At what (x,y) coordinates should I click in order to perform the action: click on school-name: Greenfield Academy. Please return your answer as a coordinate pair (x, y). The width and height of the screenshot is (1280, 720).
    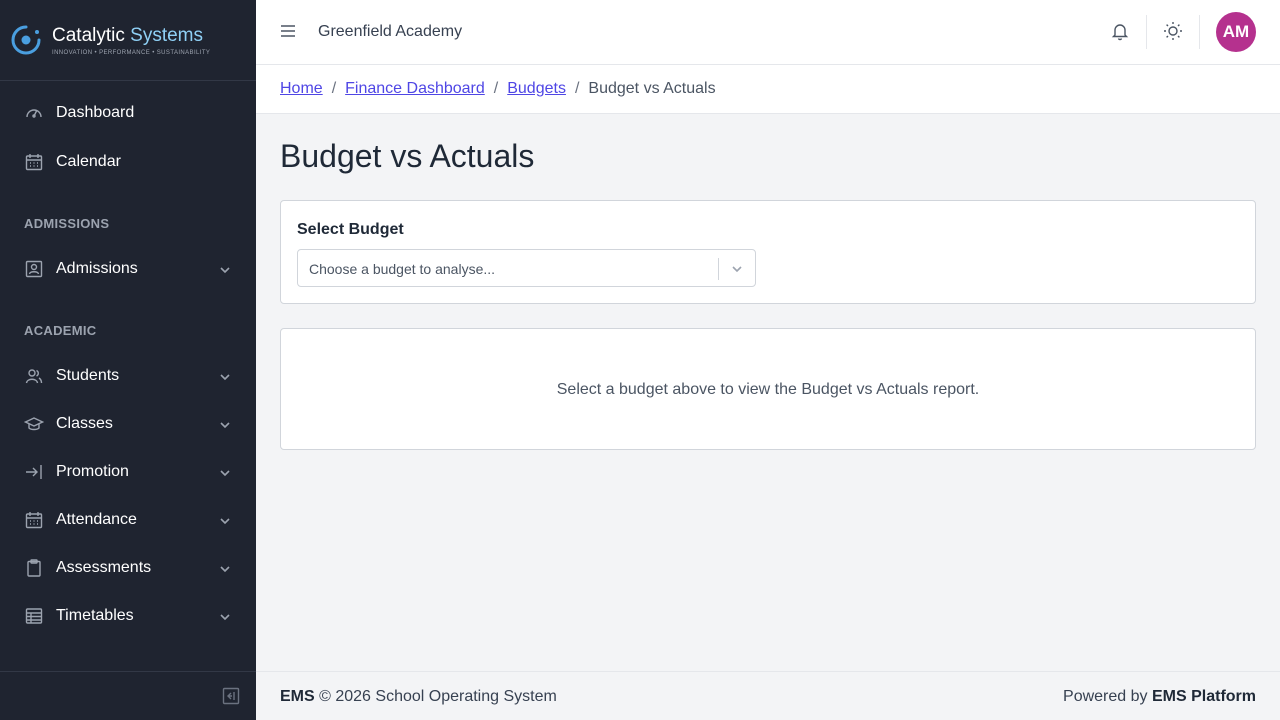
    Looking at the image, I should click on (390, 31).